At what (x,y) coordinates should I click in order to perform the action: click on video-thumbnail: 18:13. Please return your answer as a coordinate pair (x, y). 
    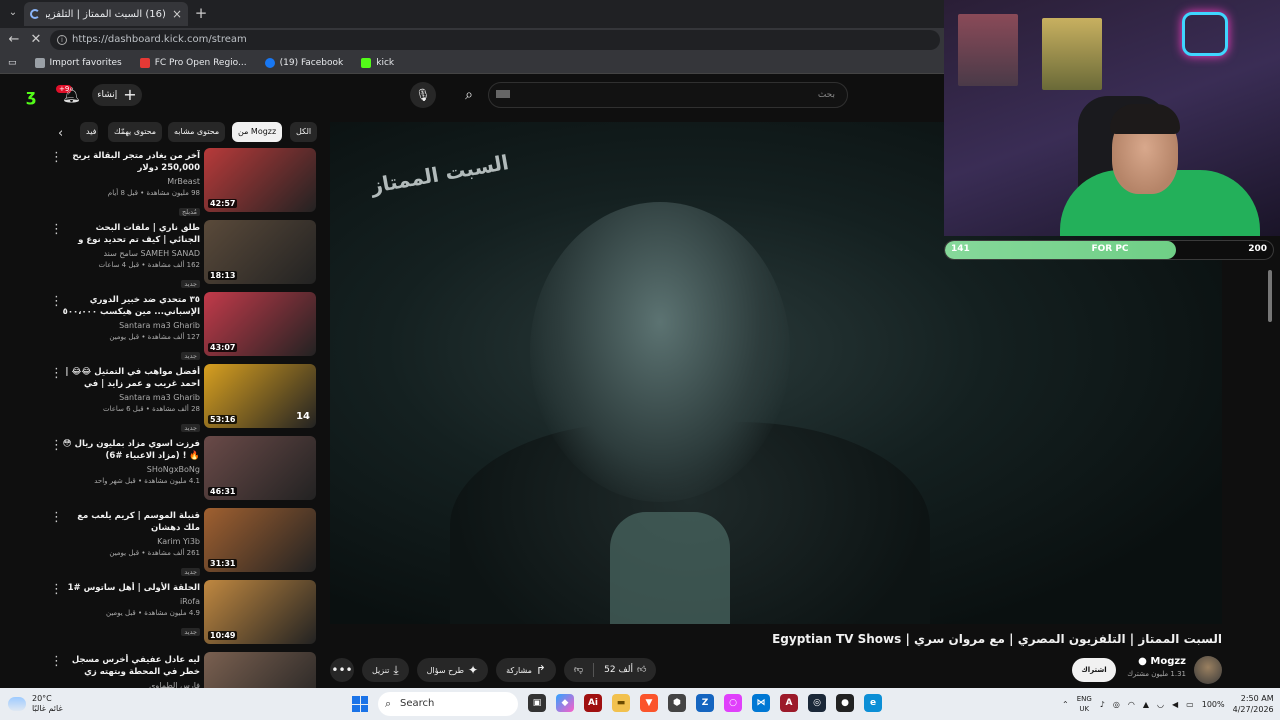
    Looking at the image, I should click on (260, 252).